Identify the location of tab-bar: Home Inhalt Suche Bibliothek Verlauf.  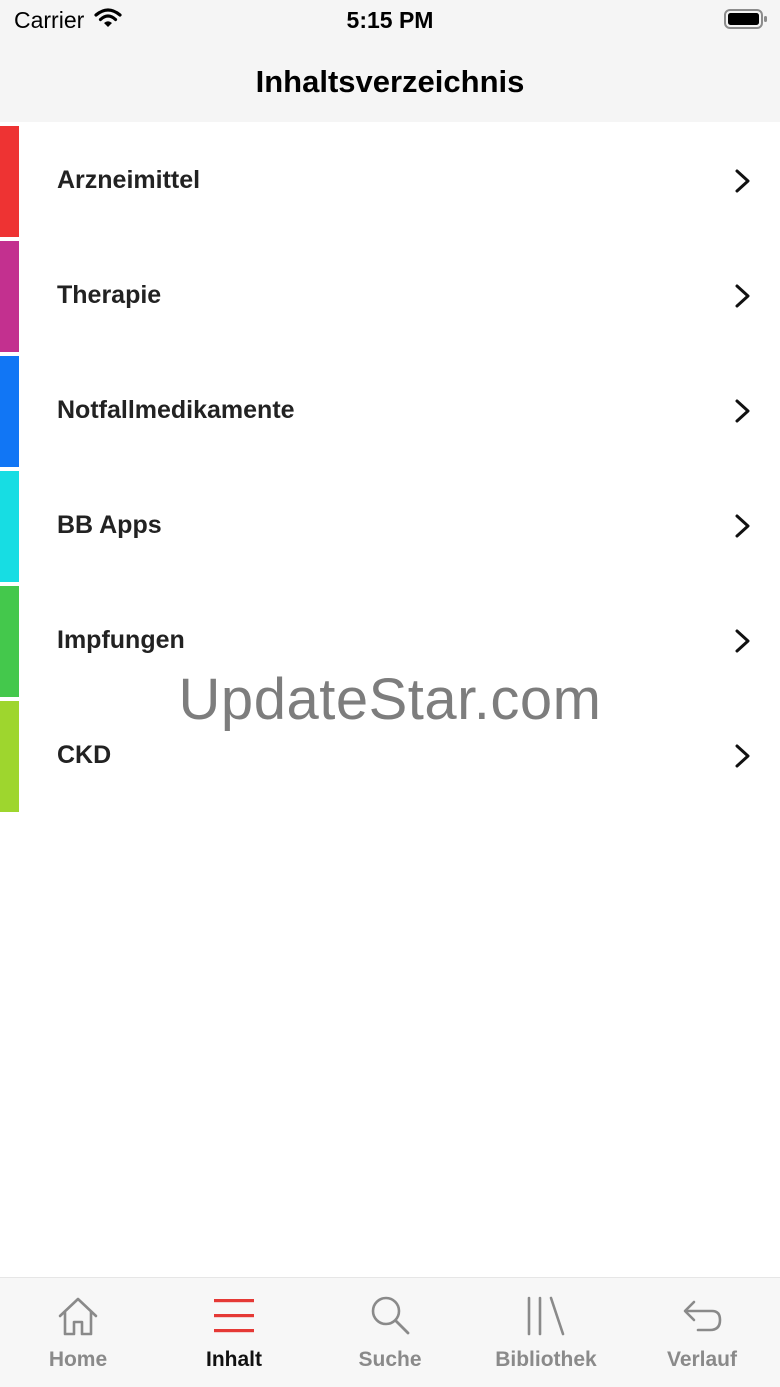
(390, 1332).